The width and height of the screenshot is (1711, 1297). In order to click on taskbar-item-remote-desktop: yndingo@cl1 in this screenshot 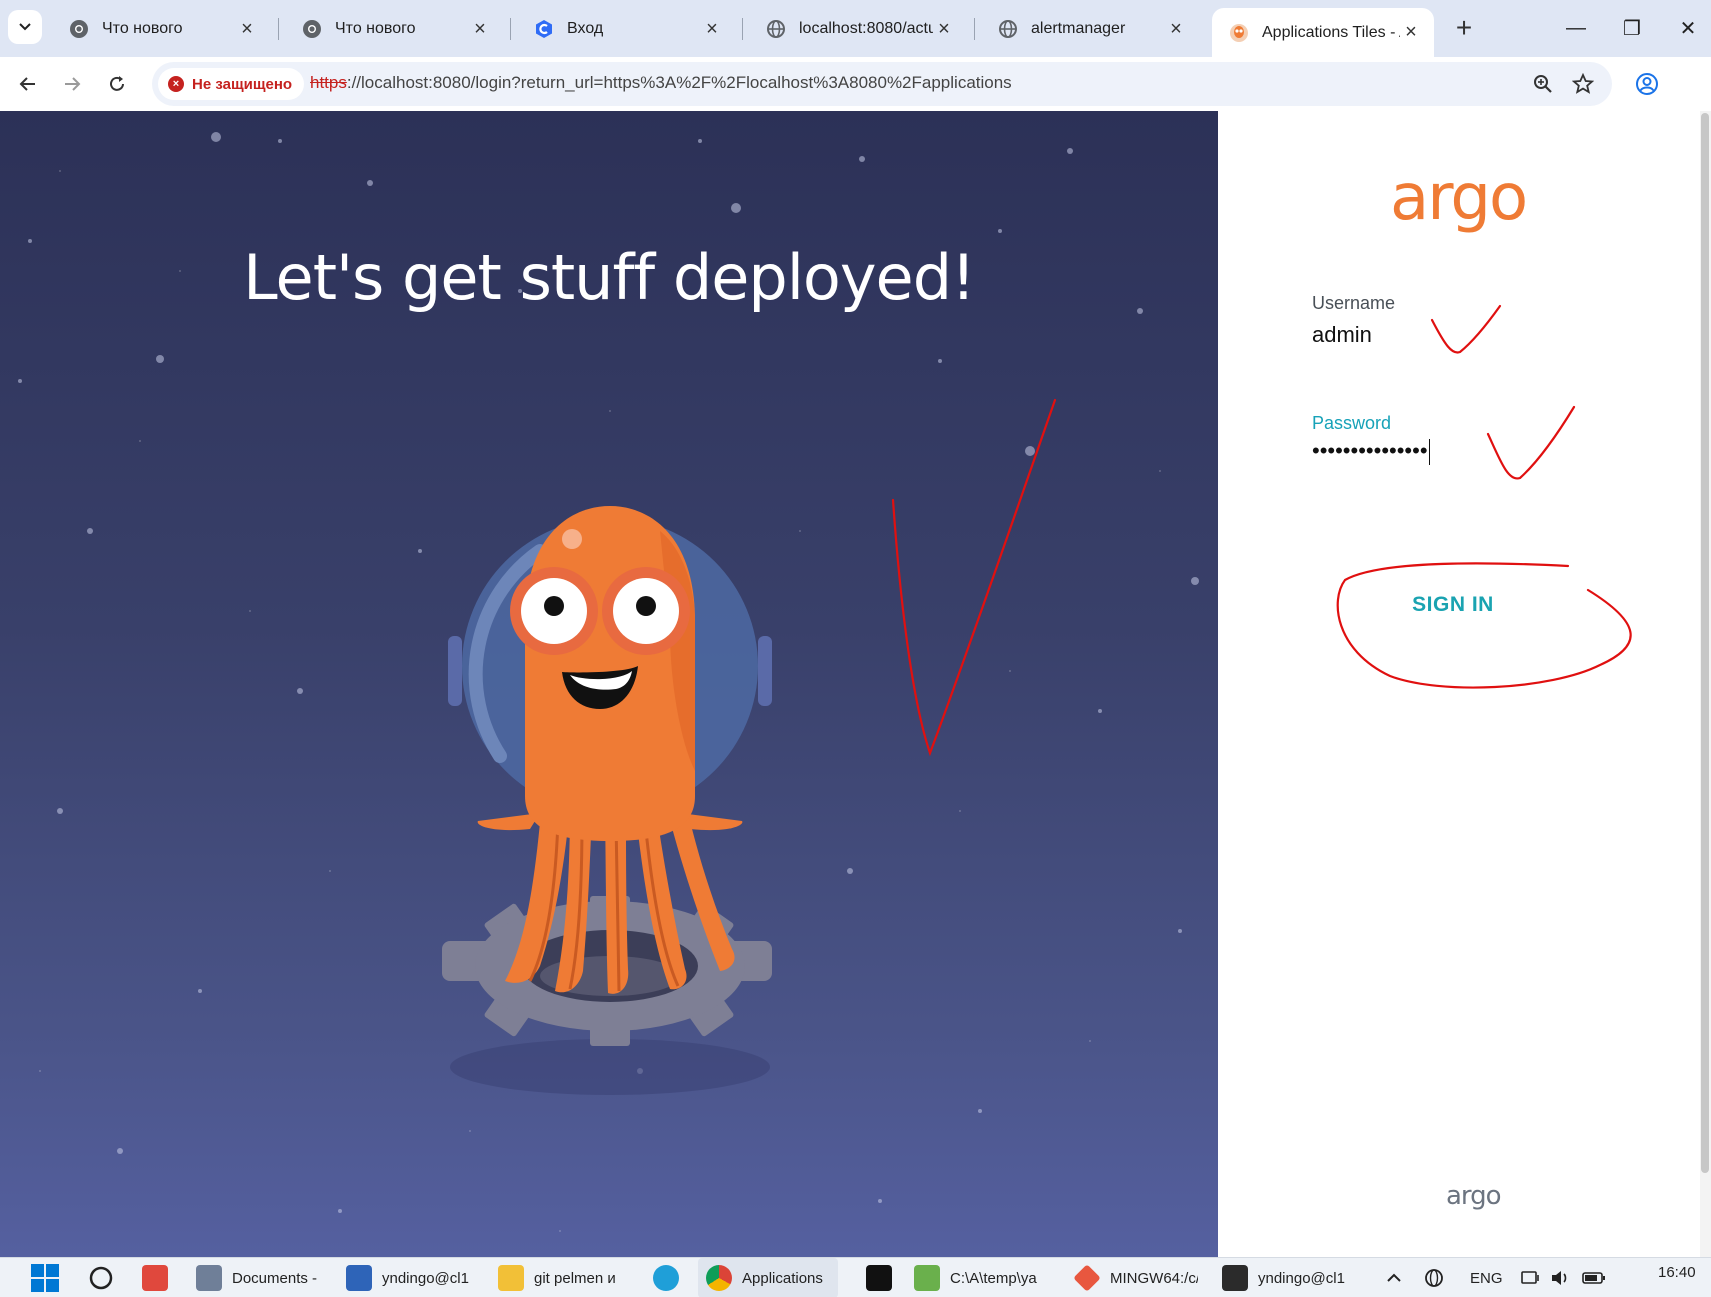, I will do `click(408, 1277)`.